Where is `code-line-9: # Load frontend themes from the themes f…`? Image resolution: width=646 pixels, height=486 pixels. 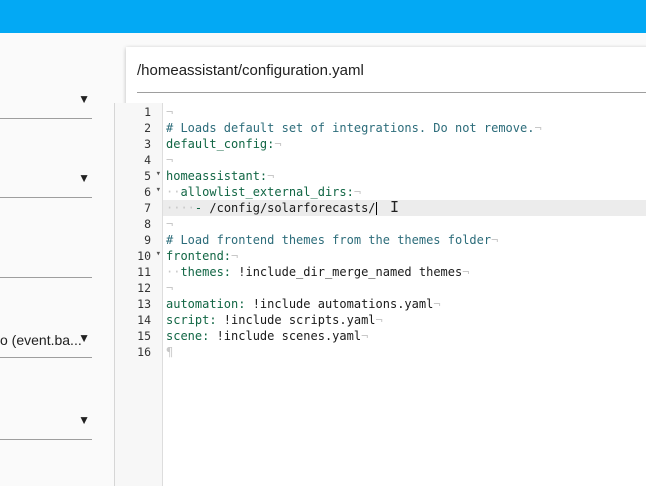 code-line-9: # Load frontend themes from the themes f… is located at coordinates (332, 240).